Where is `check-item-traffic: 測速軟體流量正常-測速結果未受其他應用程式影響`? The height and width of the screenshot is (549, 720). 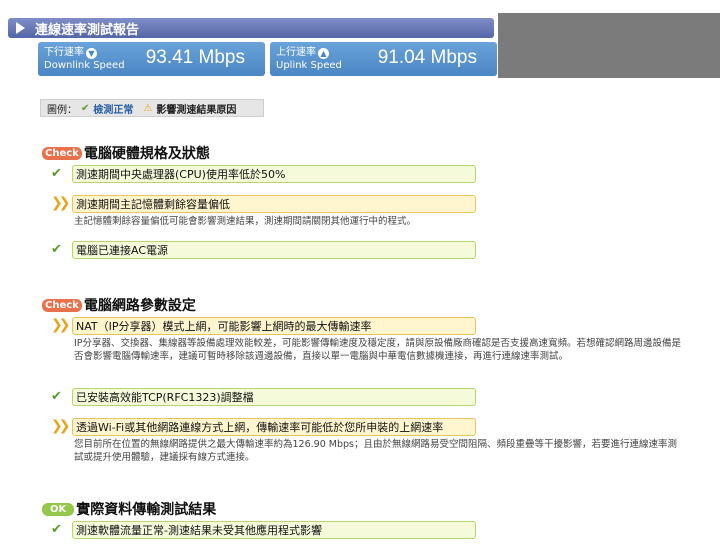
check-item-traffic: 測速軟體流量正常-測速結果未受其他應用程式影響 is located at coordinates (274, 530).